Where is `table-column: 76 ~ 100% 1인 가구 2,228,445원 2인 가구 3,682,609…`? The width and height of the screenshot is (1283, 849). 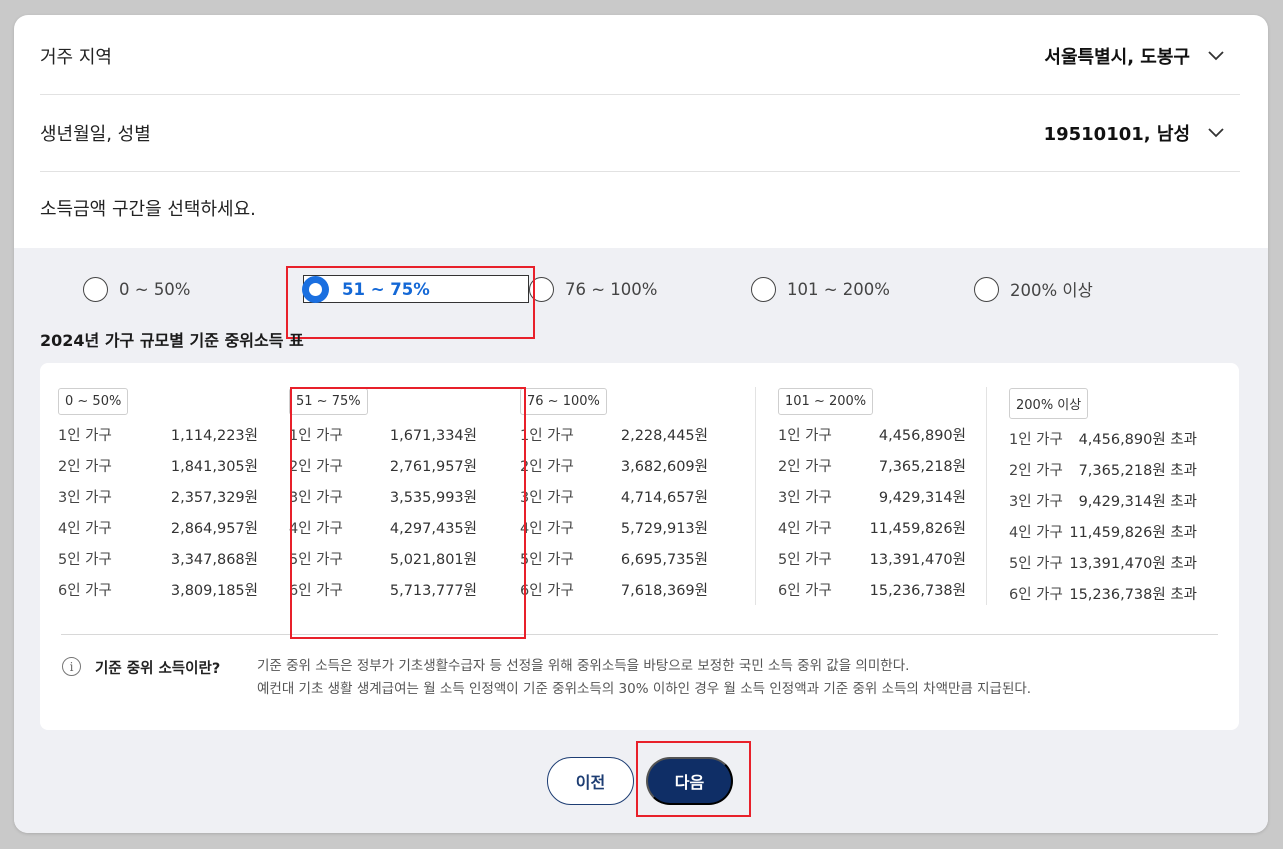
table-column: 76 ~ 100% 1인 가구 2,228,445원 2인 가구 3,682,609… is located at coordinates (614, 496).